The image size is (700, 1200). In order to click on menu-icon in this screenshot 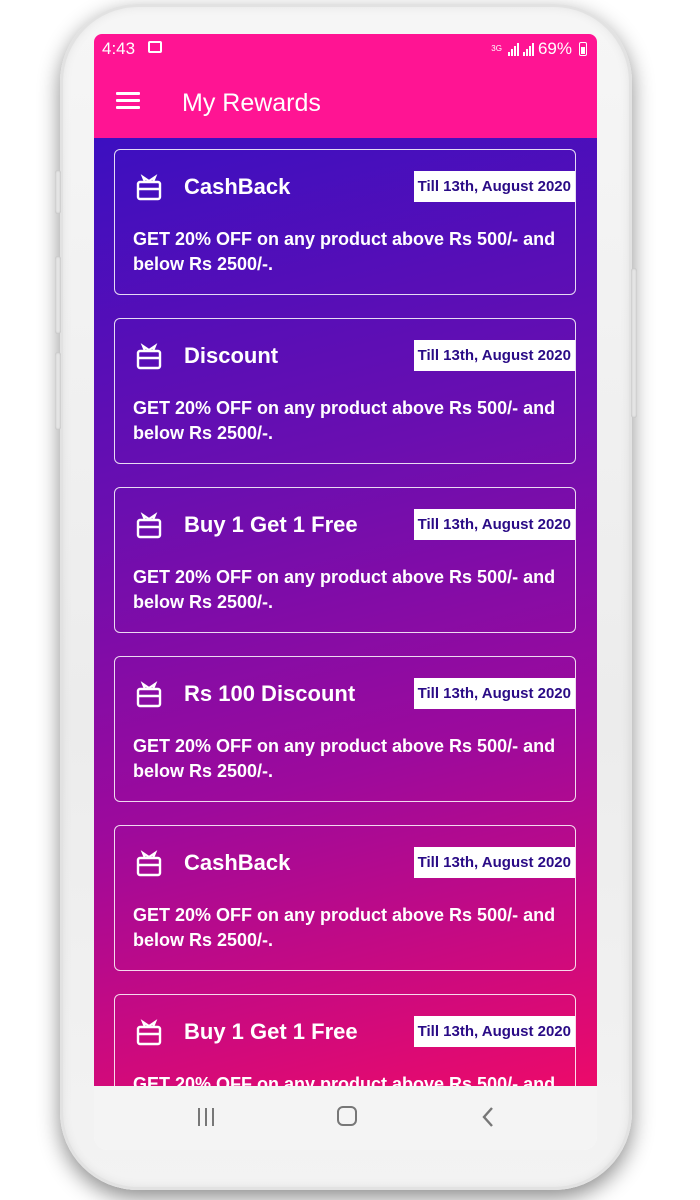, I will do `click(128, 101)`.